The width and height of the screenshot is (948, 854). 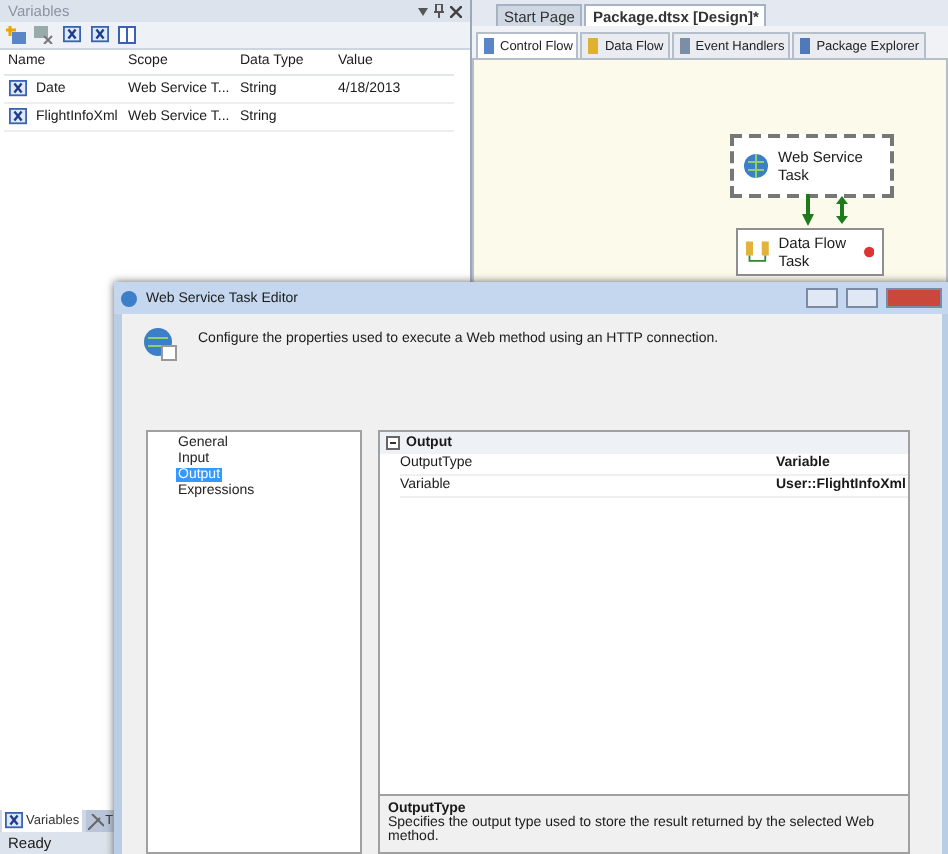 What do you see at coordinates (127, 35) in the screenshot?
I see `columns-icon` at bounding box center [127, 35].